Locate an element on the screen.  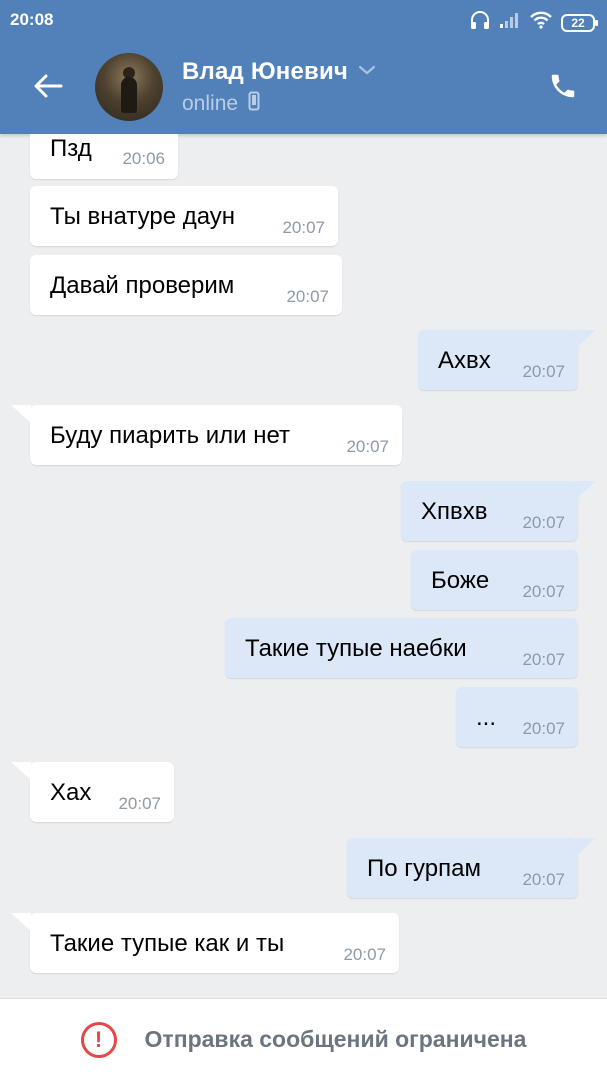
message-bubble-incoming: Ты внатуре даун 20:07 is located at coordinates (184, 216).